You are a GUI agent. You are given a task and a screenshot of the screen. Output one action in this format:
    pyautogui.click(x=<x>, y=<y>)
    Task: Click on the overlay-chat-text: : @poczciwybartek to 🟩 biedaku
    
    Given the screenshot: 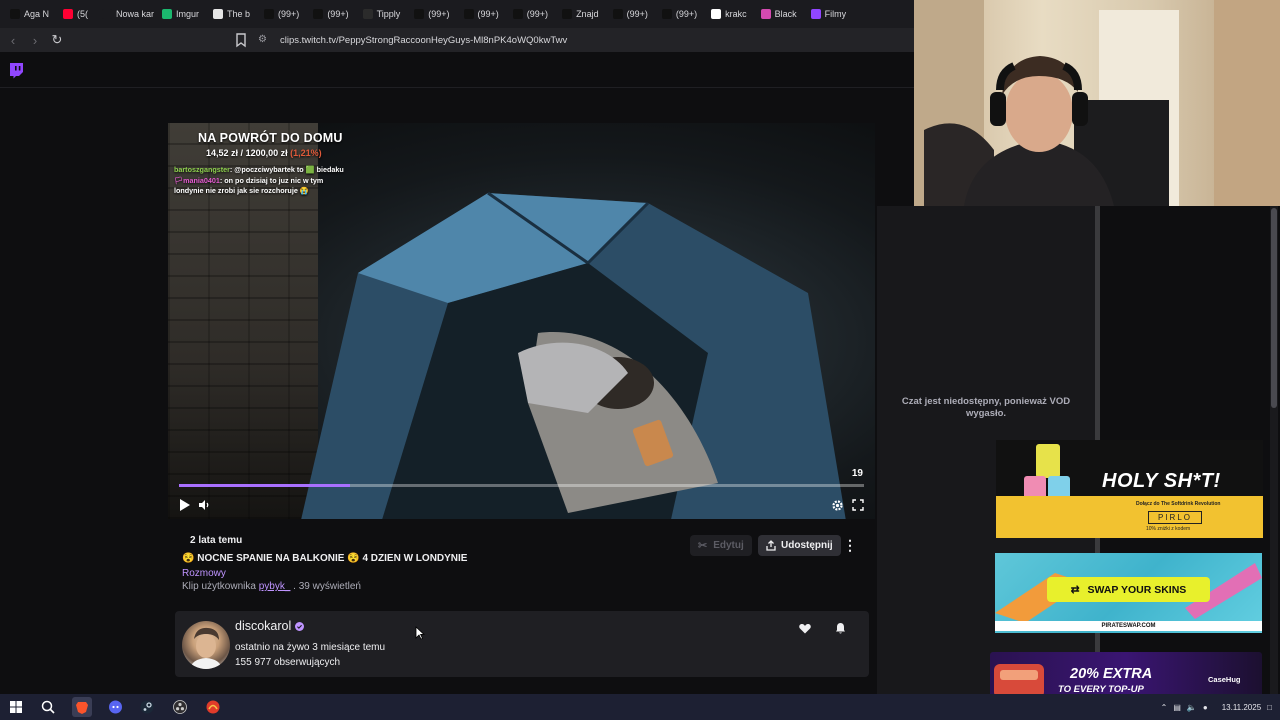 What is the action you would take?
    pyautogui.click(x=286, y=169)
    